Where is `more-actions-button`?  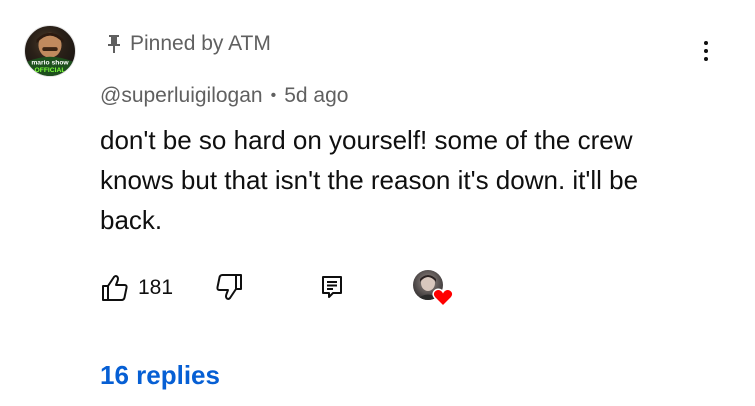 more-actions-button is located at coordinates (706, 51).